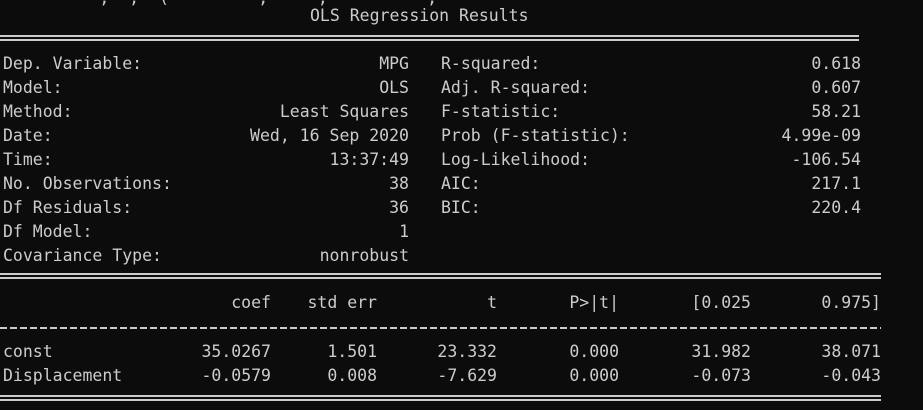 The image size is (923, 410). I want to click on summary-row: No. Observations: 38 AIC: 217.1, so click(432, 184).